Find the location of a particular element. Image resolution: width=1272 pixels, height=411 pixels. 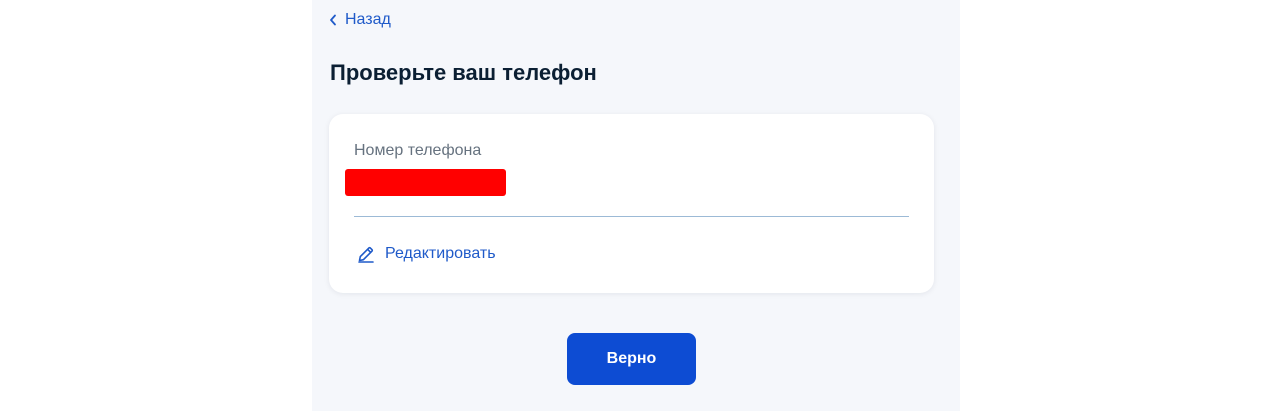

back-link: Назад is located at coordinates (360, 20).